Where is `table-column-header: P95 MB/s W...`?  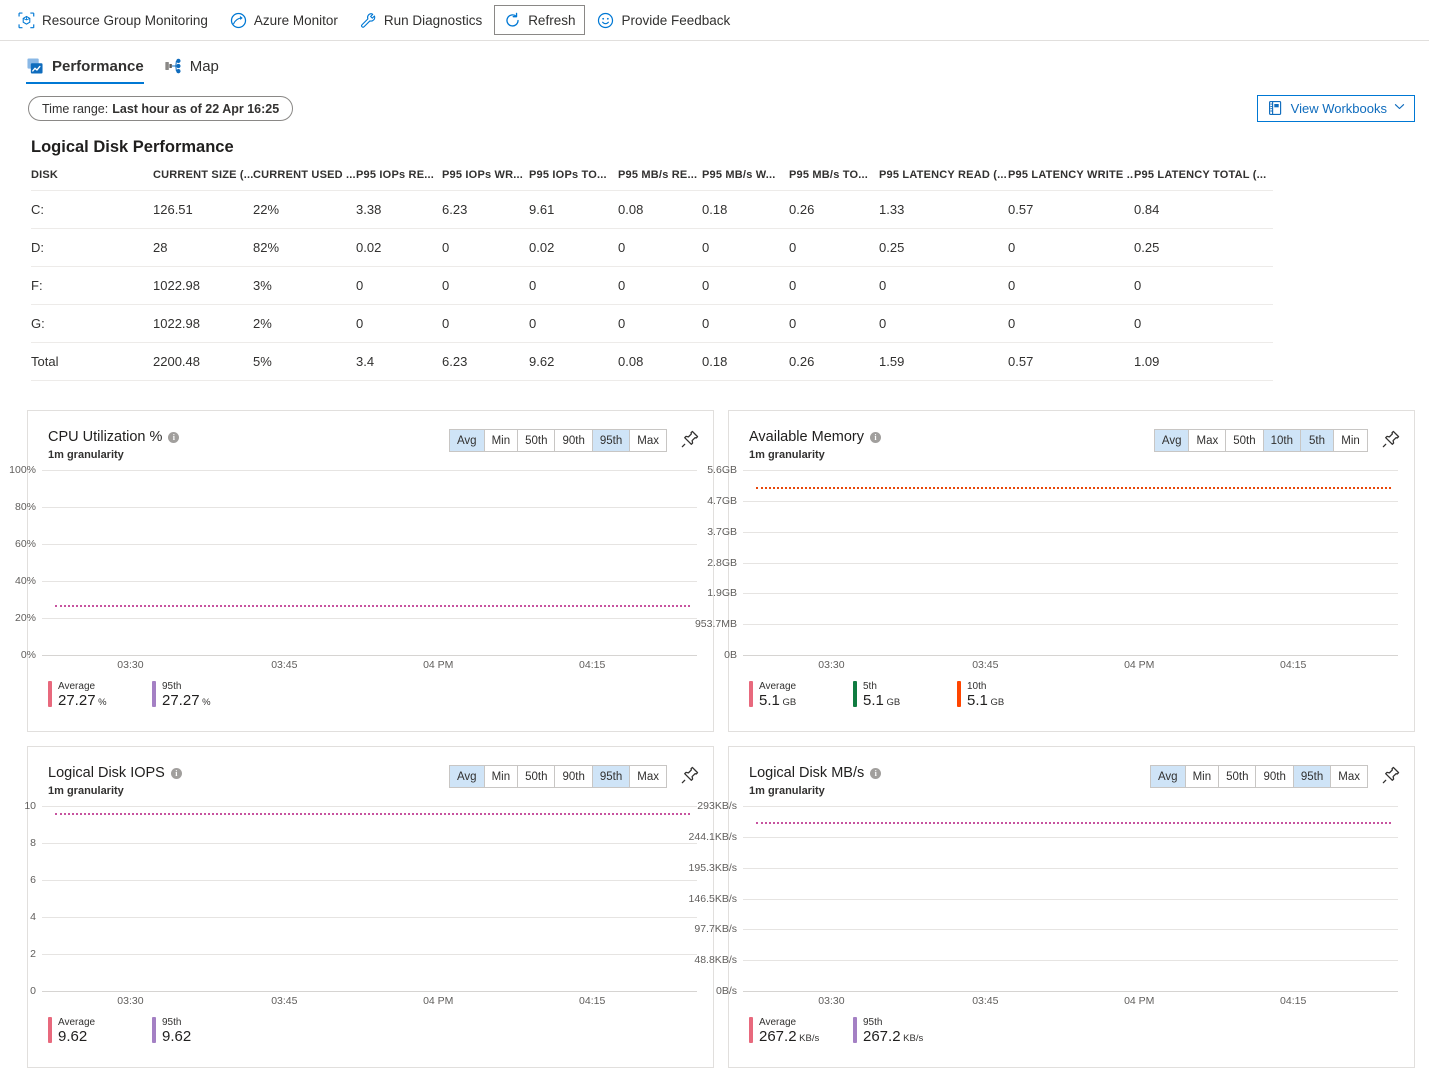 table-column-header: P95 MB/s W... is located at coordinates (745, 177).